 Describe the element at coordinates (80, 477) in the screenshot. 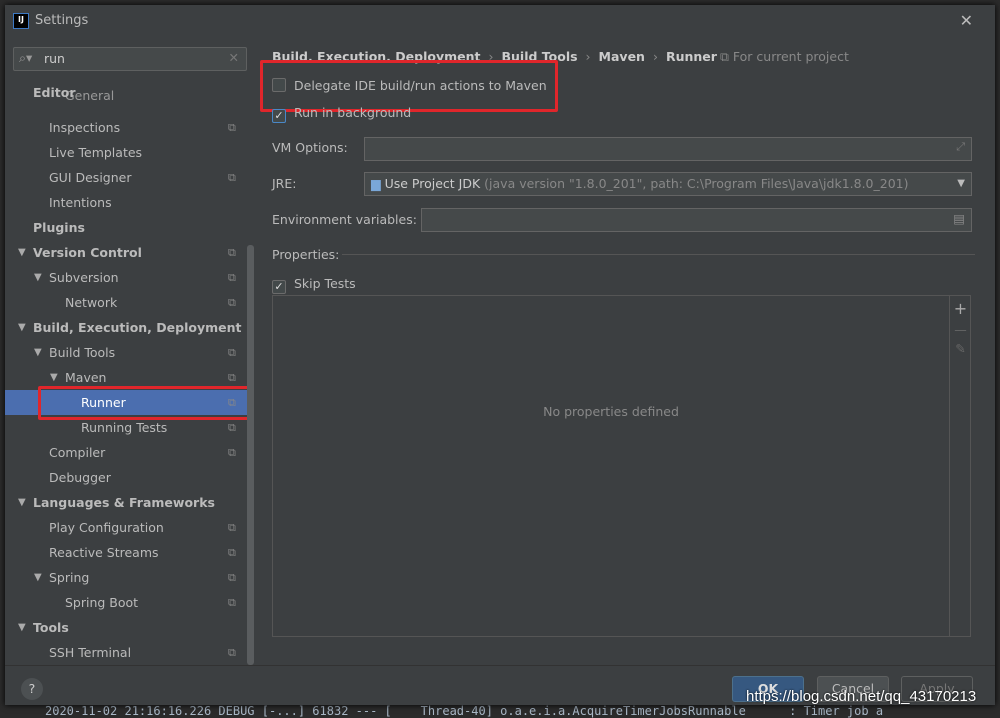

I see `tree-item-label: Debugger` at that location.